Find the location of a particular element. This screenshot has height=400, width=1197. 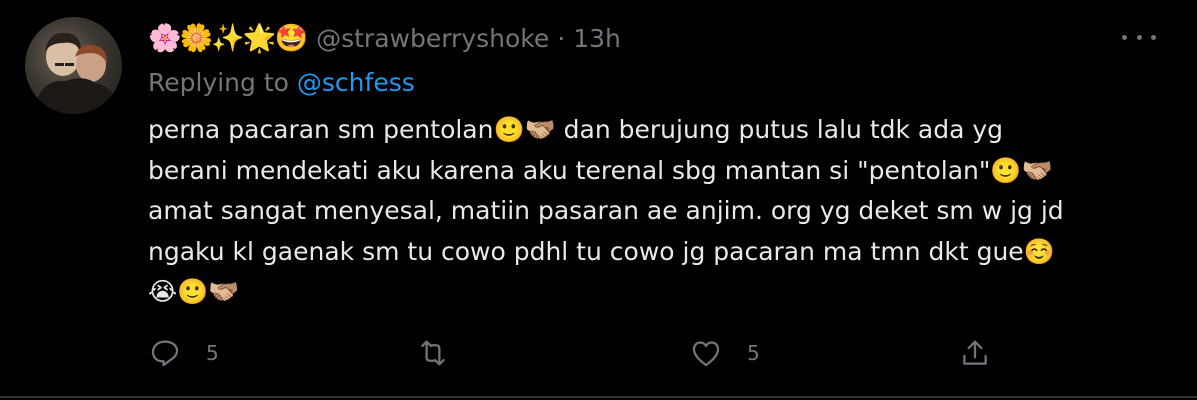

more-icon is located at coordinates (1139, 37).